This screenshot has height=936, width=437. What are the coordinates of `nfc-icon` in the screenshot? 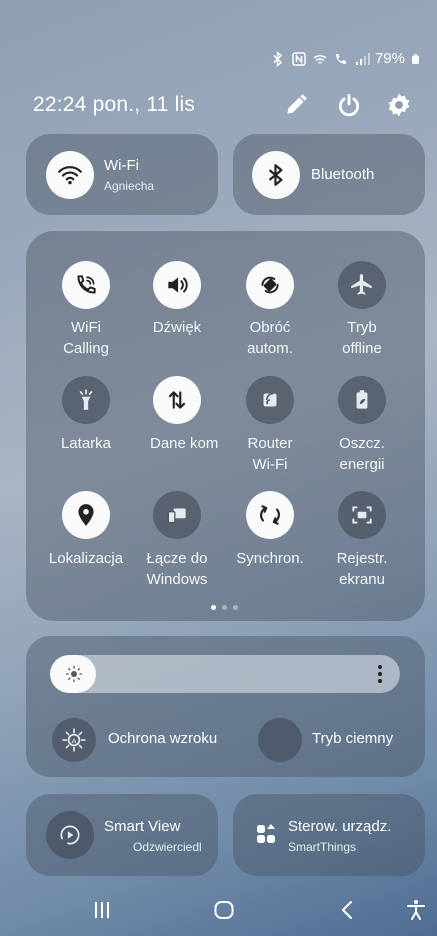 It's located at (299, 58).